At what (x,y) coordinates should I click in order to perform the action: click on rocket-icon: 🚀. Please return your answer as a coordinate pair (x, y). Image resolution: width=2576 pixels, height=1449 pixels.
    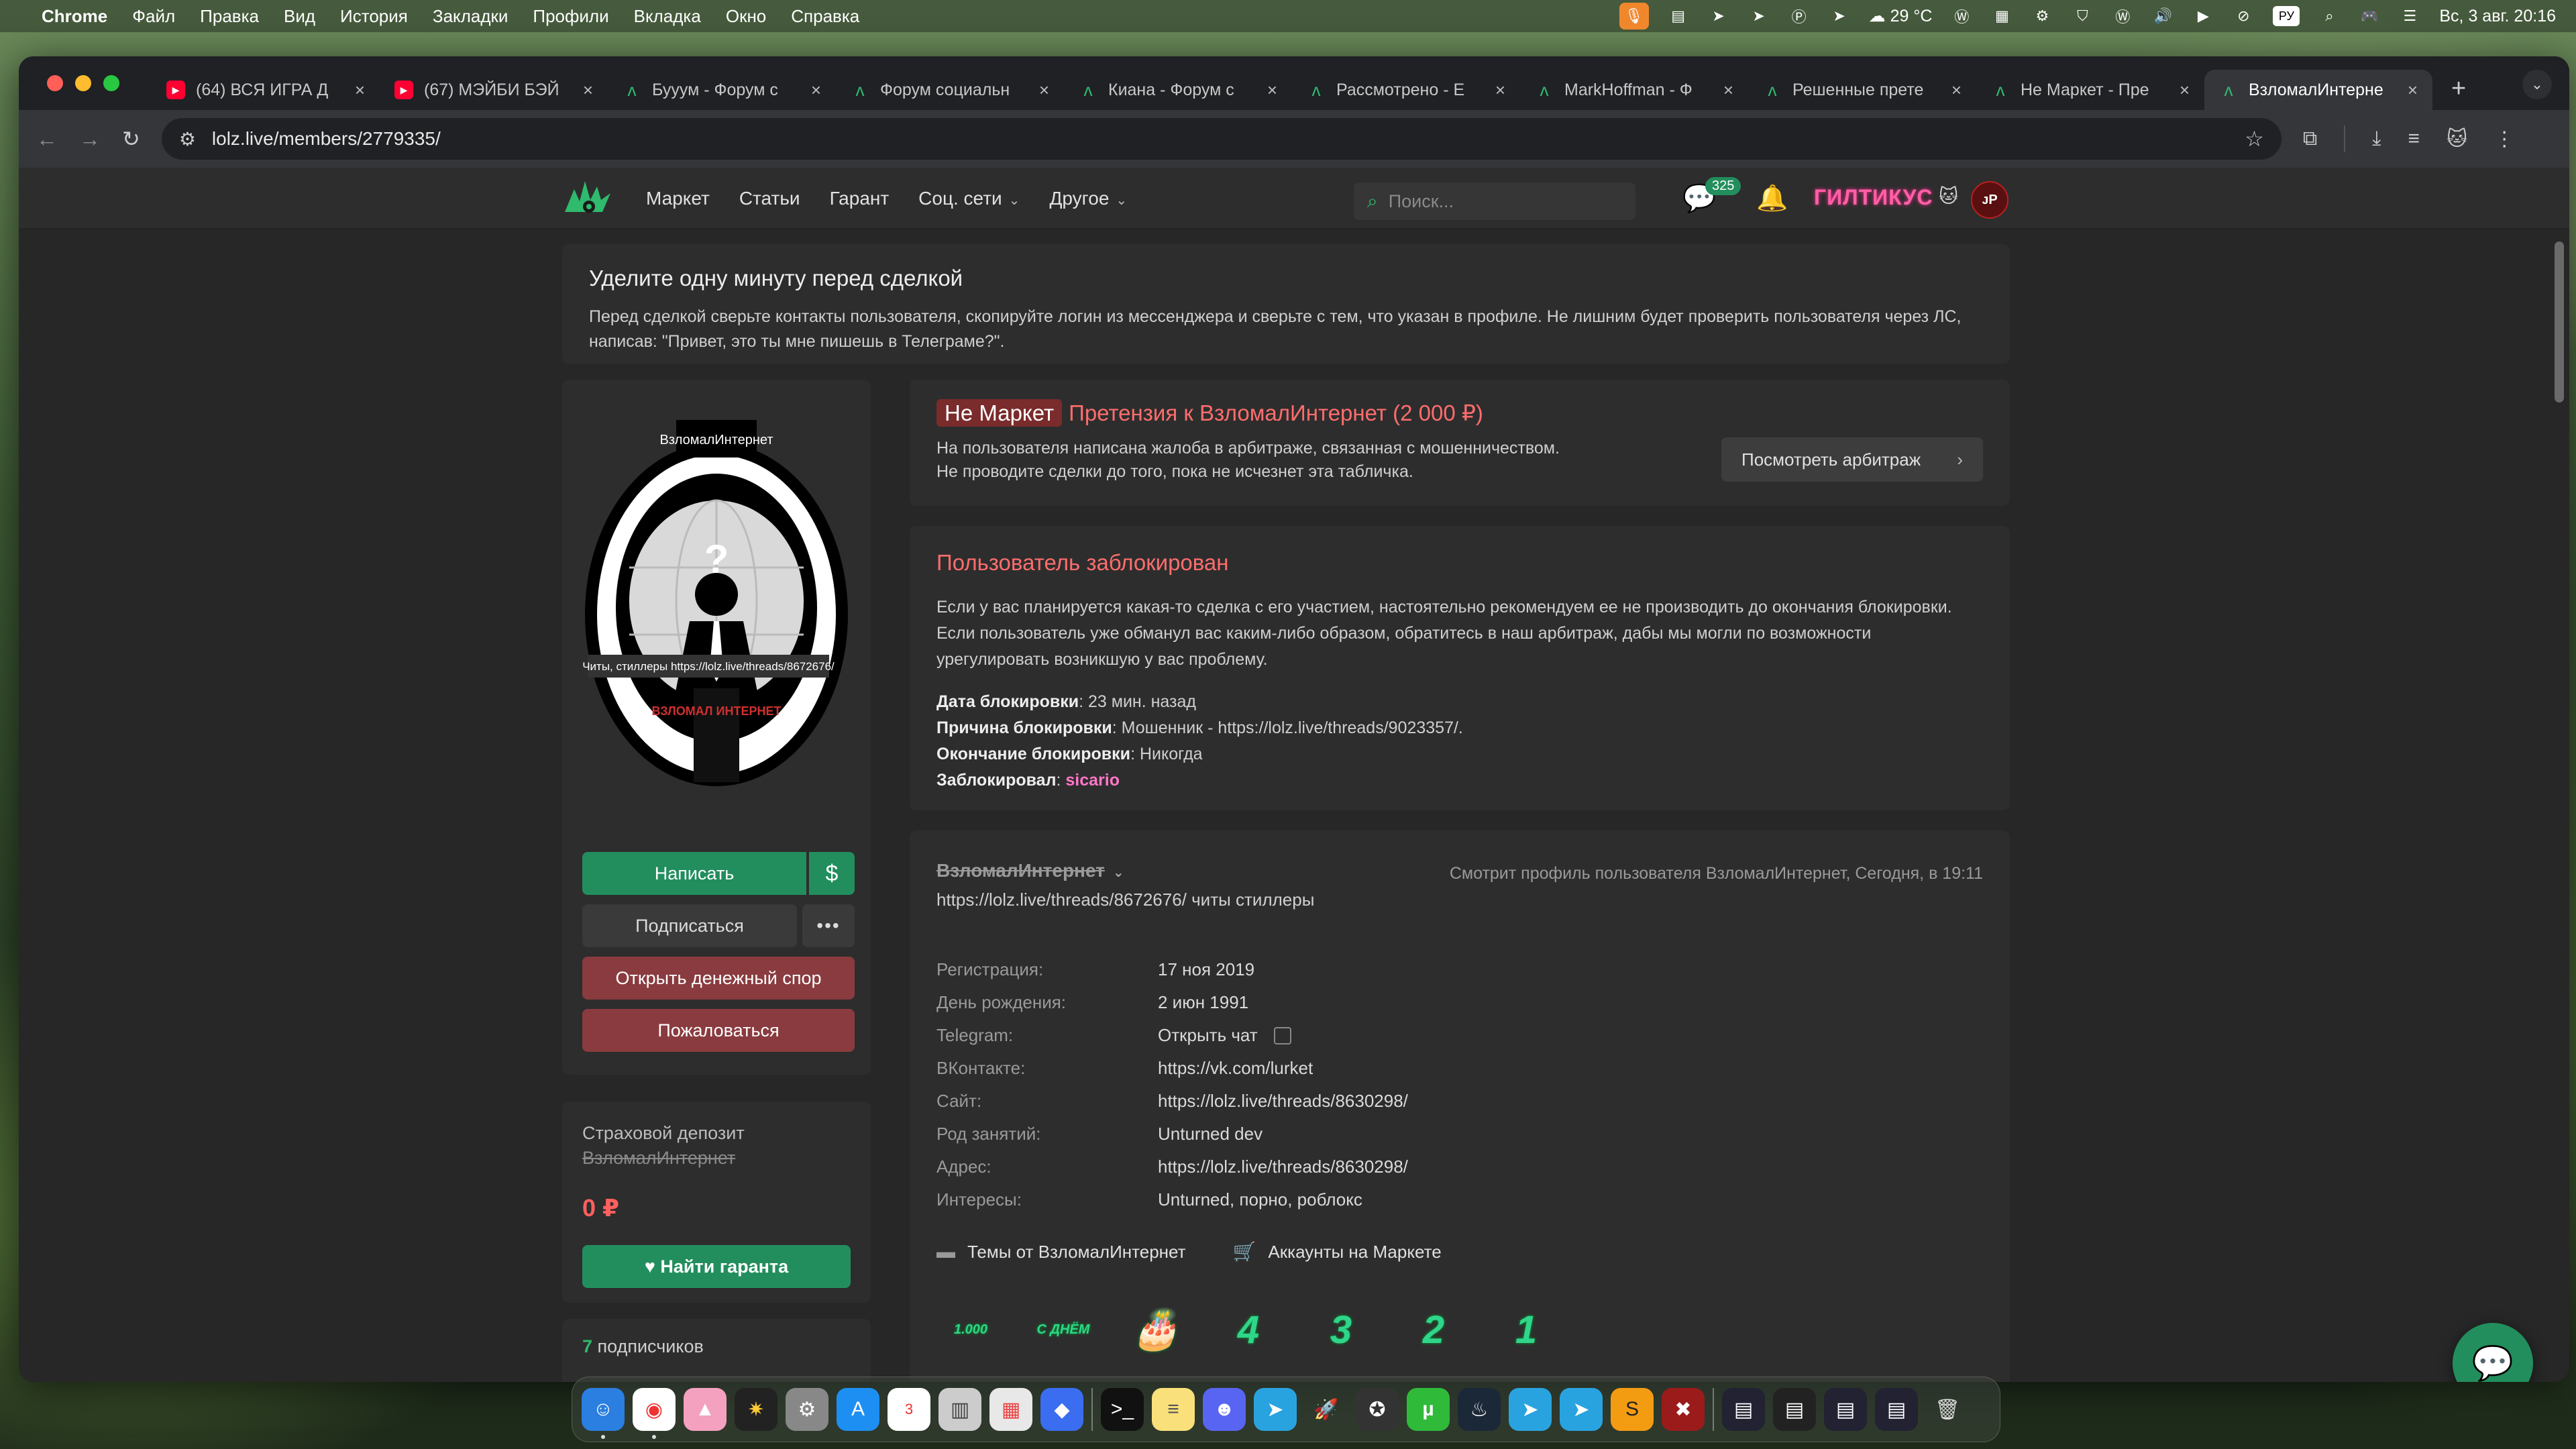
    Looking at the image, I should click on (1326, 1409).